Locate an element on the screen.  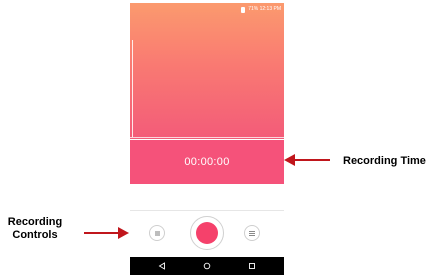
stop-icon is located at coordinates (157, 233).